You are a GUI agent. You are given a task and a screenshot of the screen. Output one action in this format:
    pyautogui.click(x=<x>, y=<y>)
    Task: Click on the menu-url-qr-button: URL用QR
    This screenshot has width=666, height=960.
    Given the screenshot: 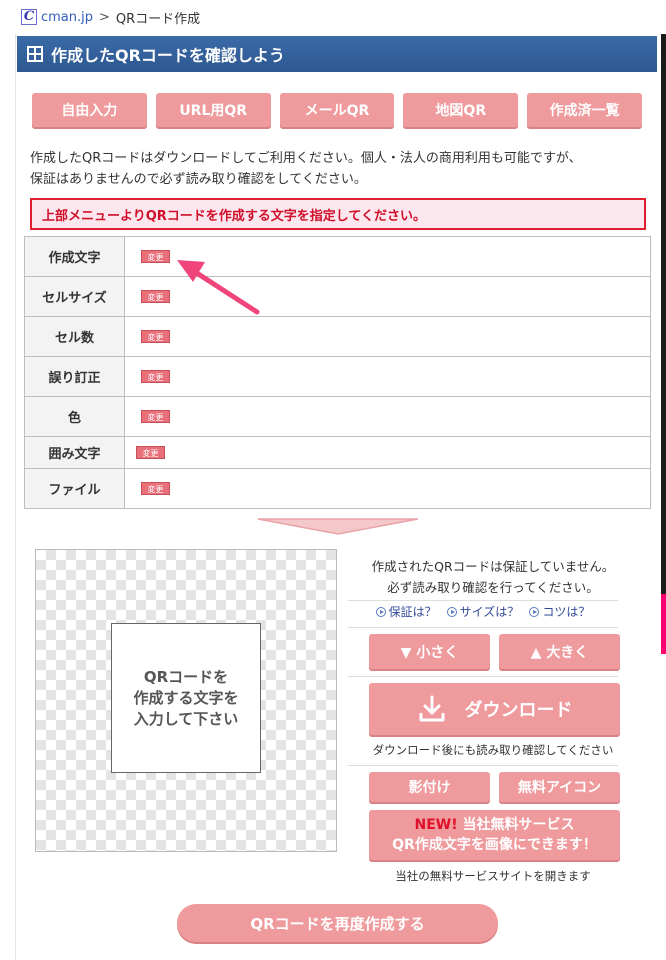 What is the action you would take?
    pyautogui.click(x=213, y=110)
    